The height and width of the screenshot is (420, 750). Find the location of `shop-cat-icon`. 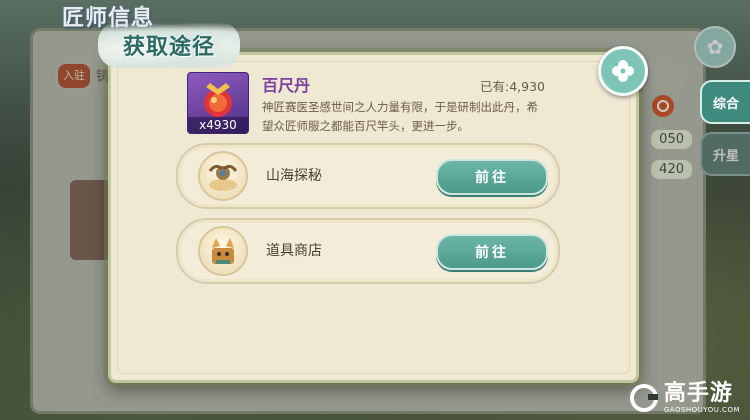

shop-cat-icon is located at coordinates (223, 251).